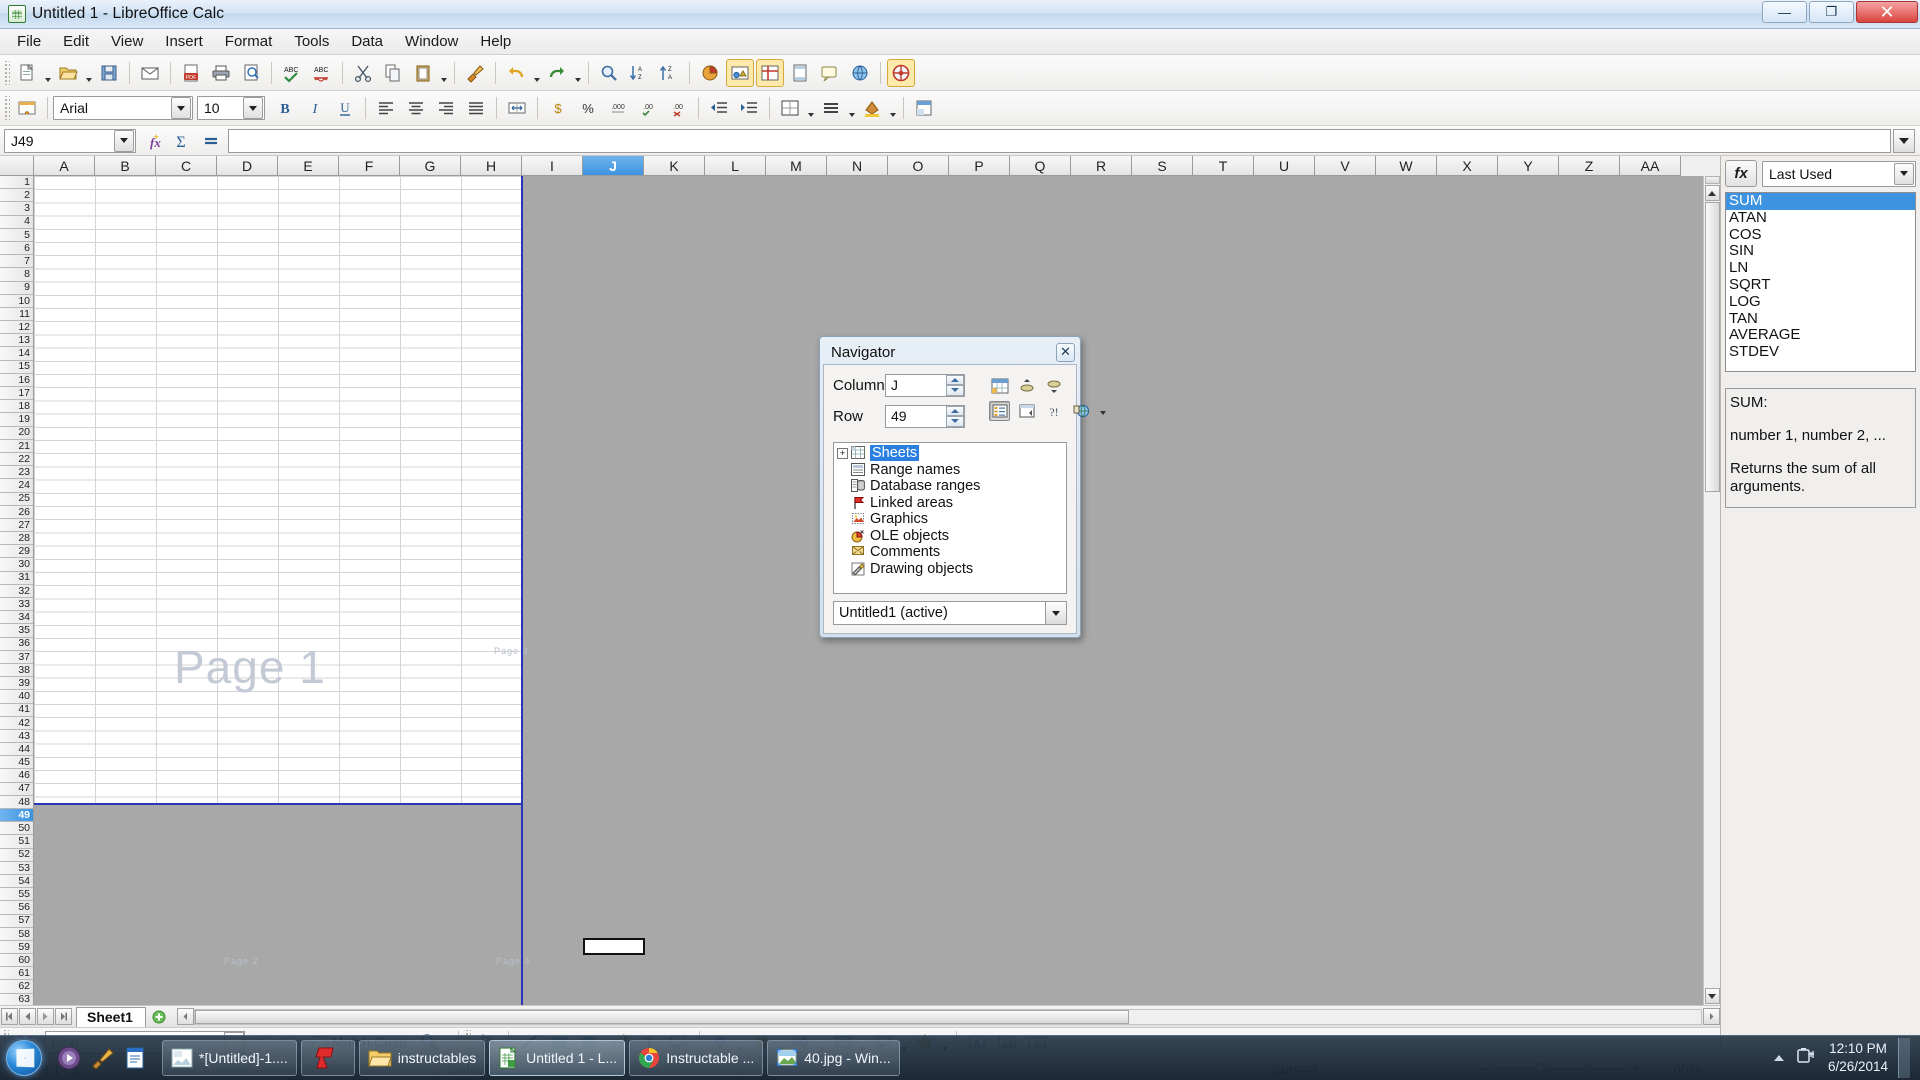 The width and height of the screenshot is (1920, 1080). Describe the element at coordinates (1820, 235) in the screenshot. I see `function-item-cos: COS` at that location.